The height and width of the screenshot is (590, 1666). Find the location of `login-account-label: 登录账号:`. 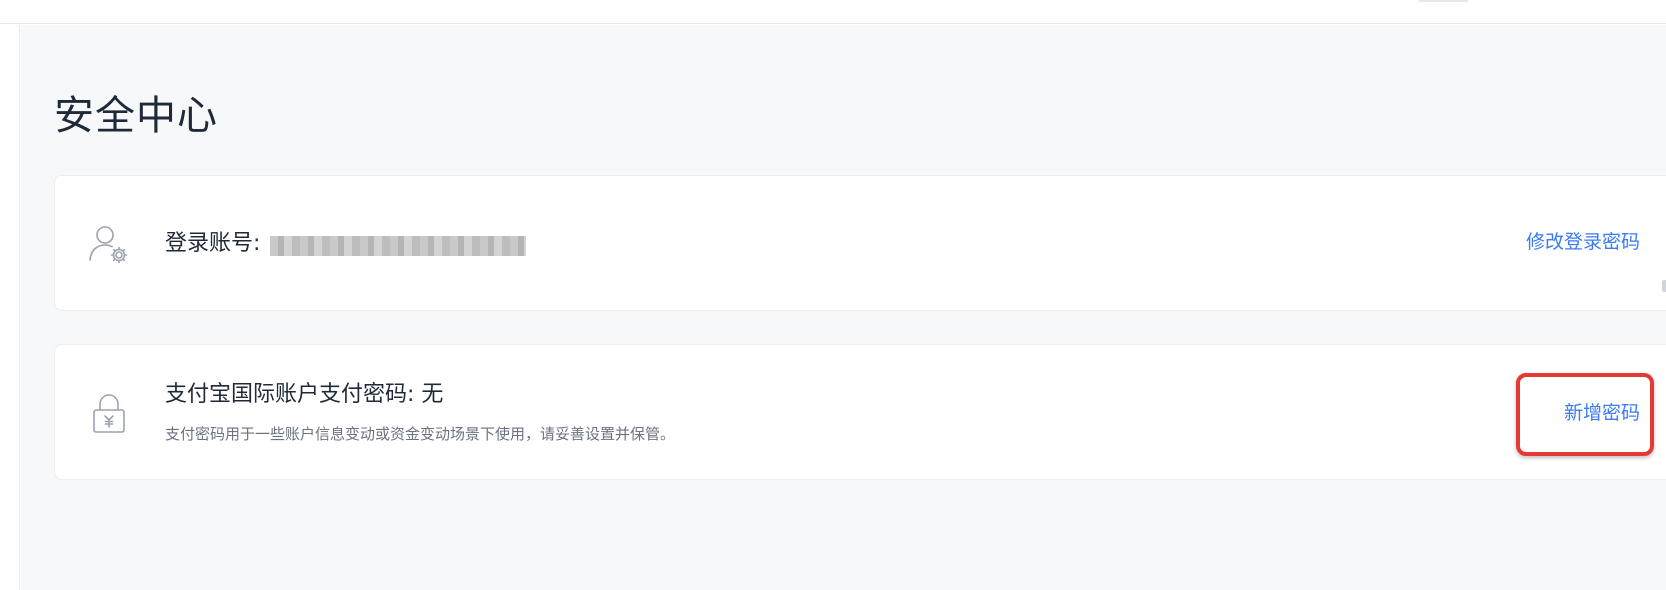

login-account-label: 登录账号: is located at coordinates (213, 243).